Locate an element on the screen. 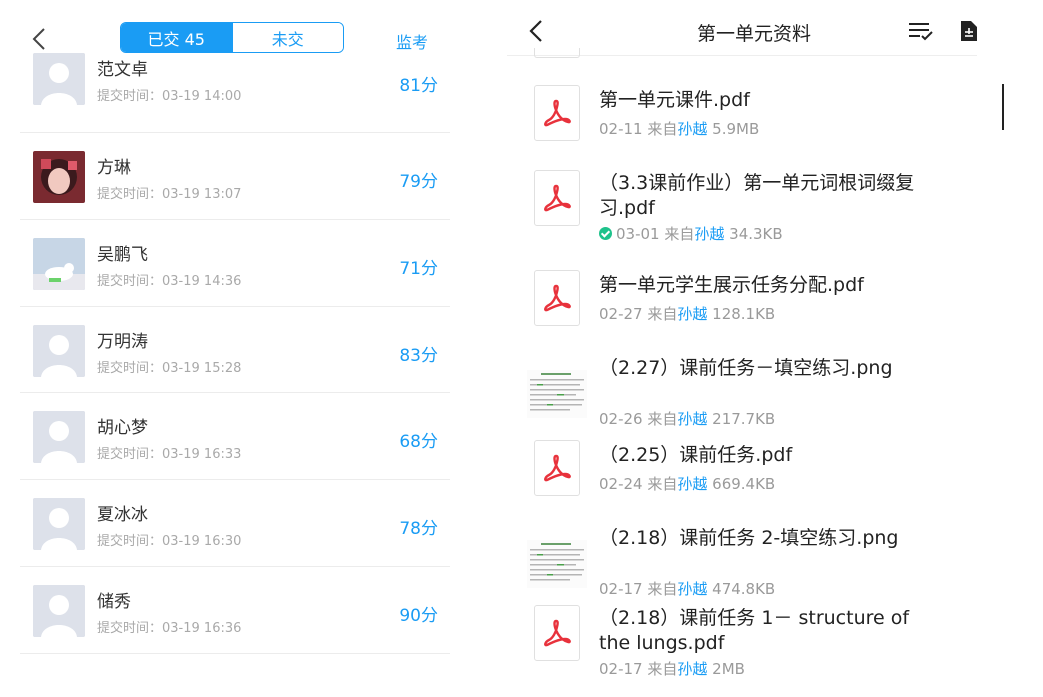  file-meta: 02-11 来自孙越 5.9MB is located at coordinates (679, 128).